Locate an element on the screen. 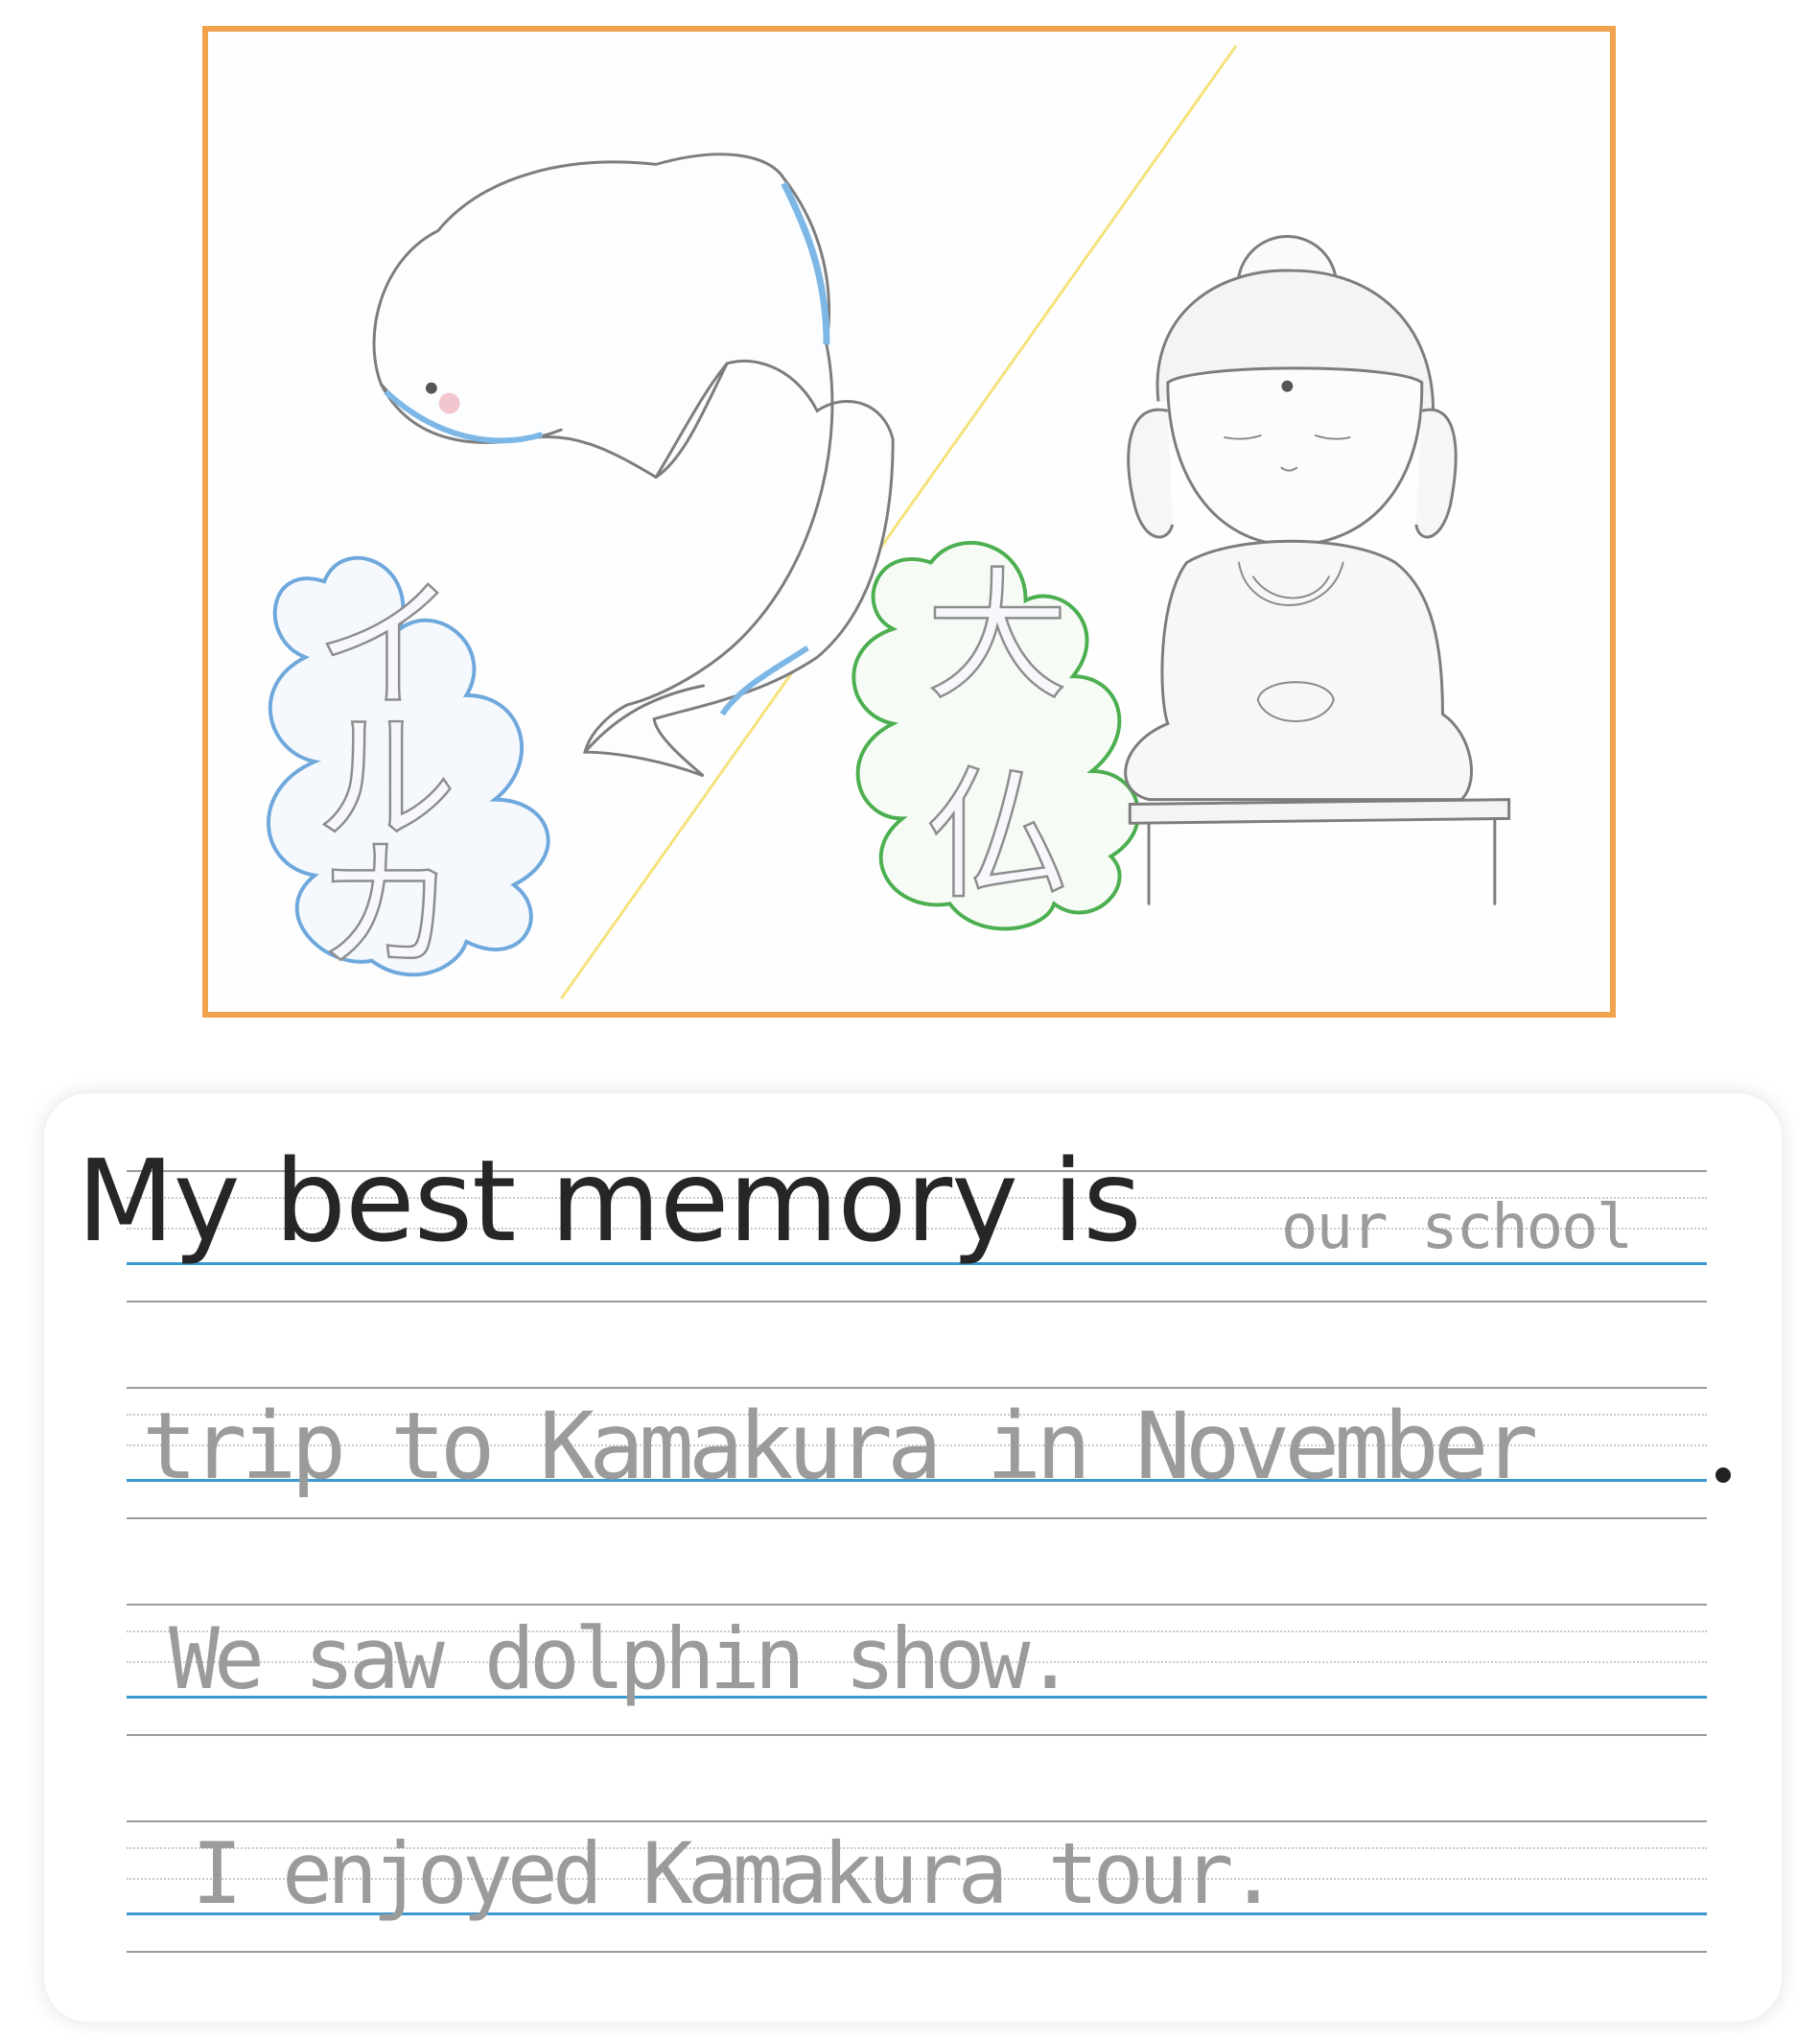  handwritten-line-4: I enjoyed Kamakura tour. is located at coordinates (735, 1873).